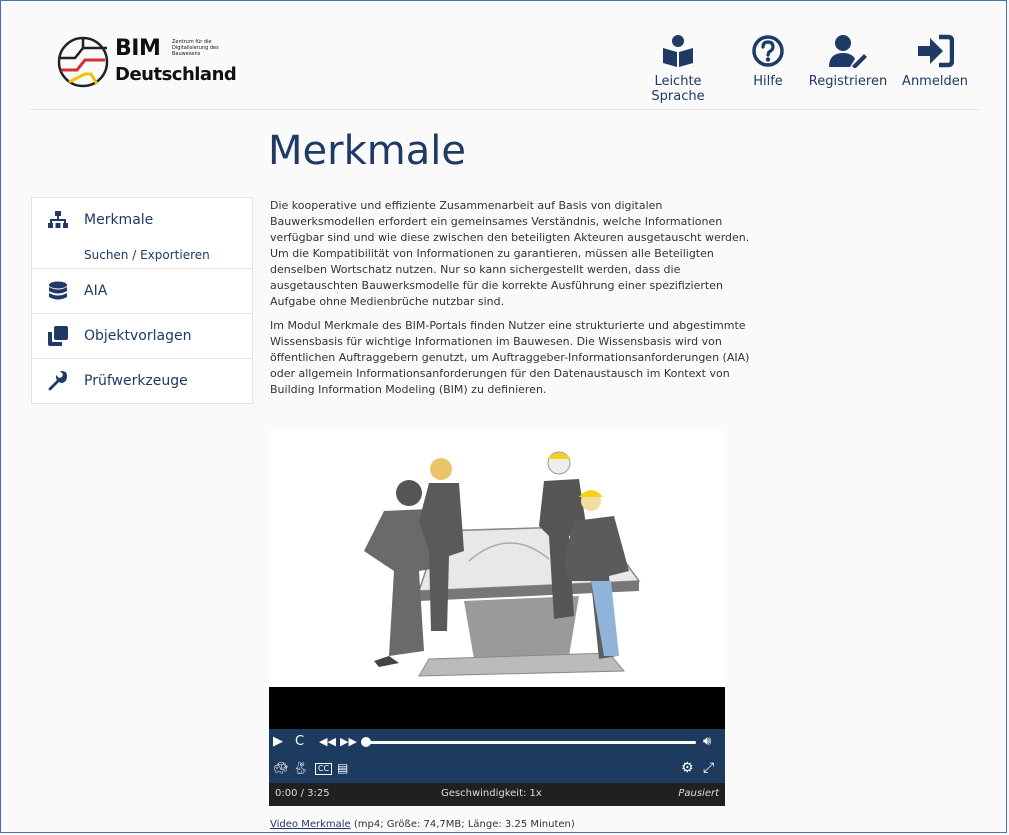 Image resolution: width=1009 pixels, height=835 pixels. I want to click on anmelden-link: Anmelden, so click(935, 61).